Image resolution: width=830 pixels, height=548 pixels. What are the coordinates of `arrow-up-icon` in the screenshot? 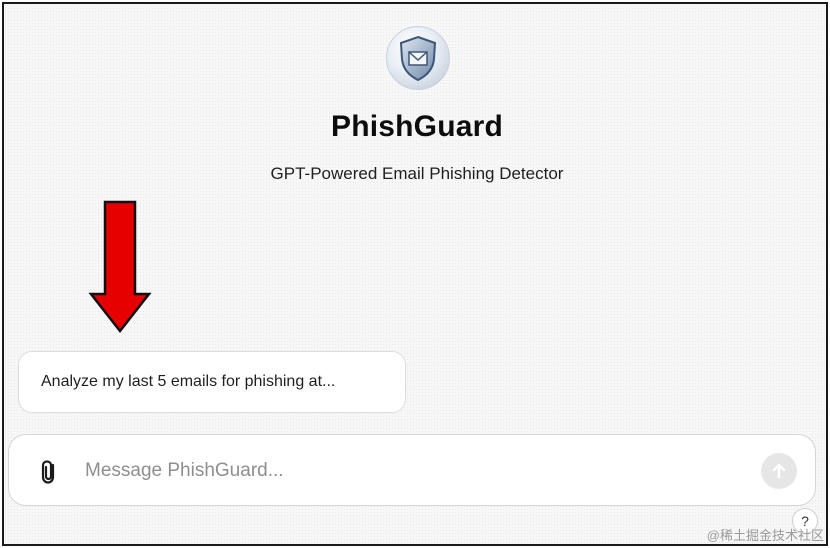 It's located at (779, 471).